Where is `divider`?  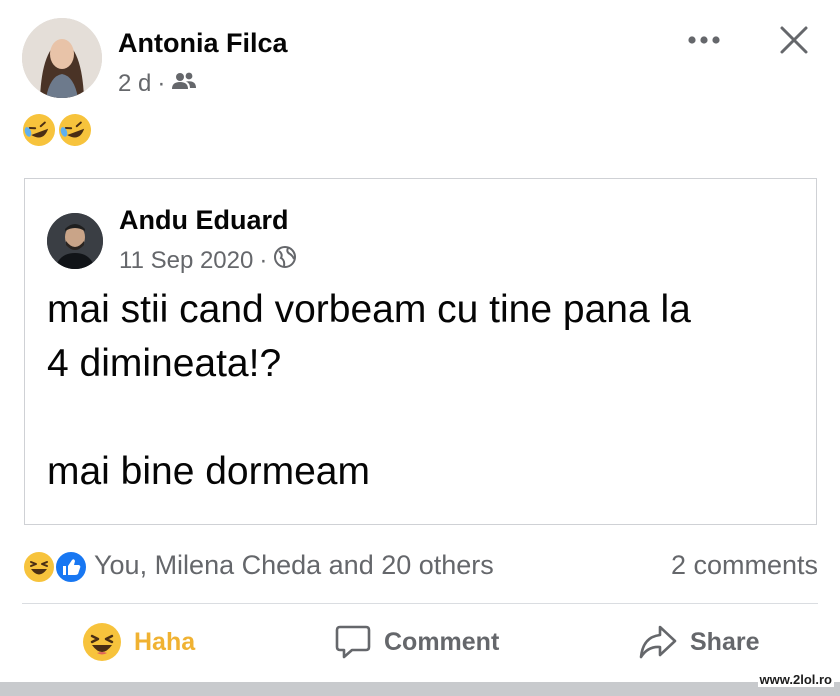
divider is located at coordinates (420, 603).